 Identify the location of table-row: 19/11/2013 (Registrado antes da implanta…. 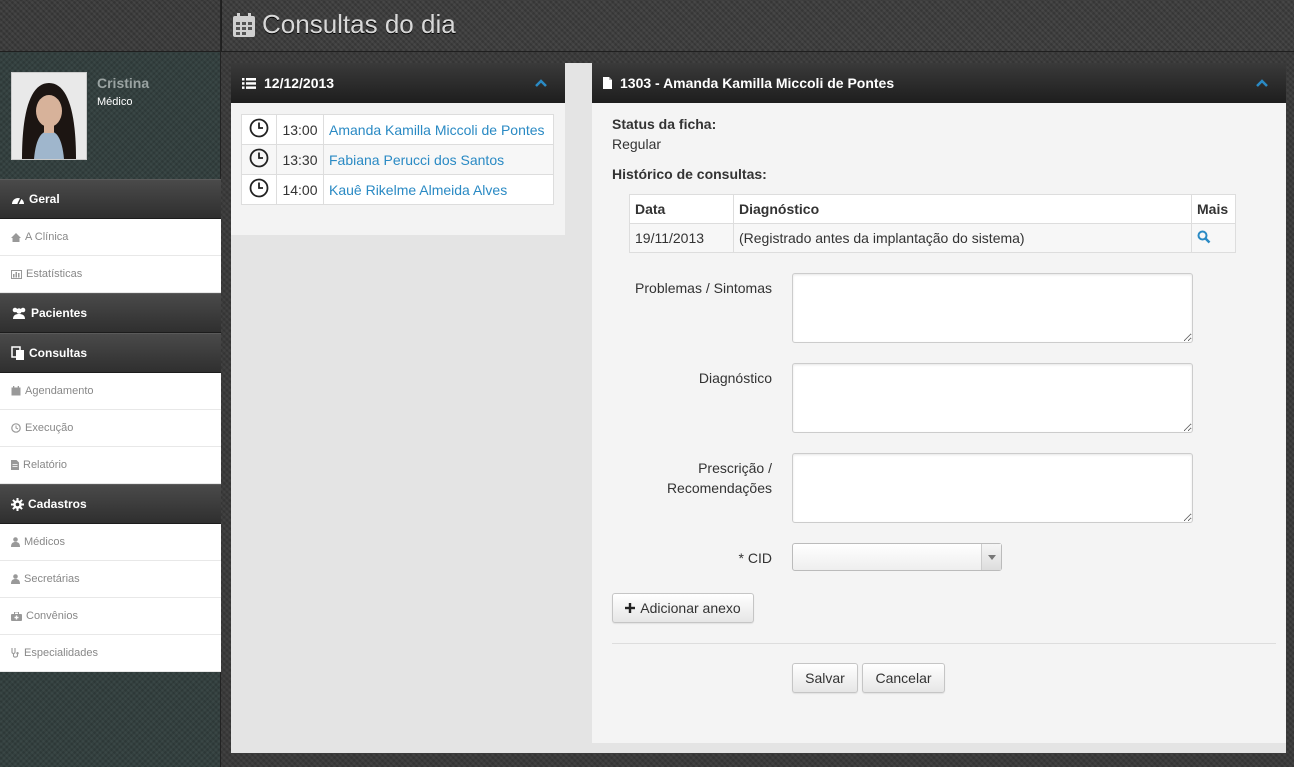
(932, 238).